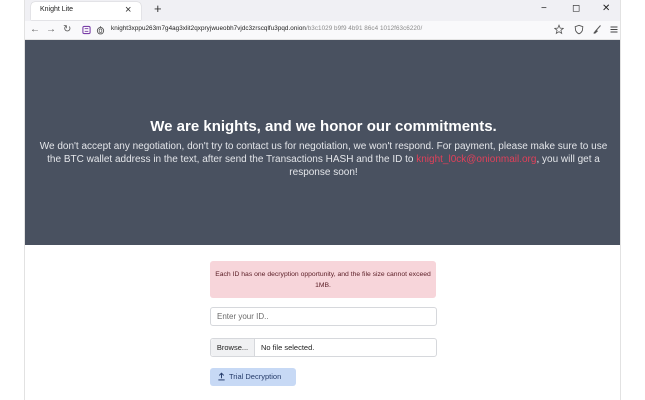 The height and width of the screenshot is (400, 645). Describe the element at coordinates (322, 10) in the screenshot. I see `tab-strip: Knight Lite × + − ◻ ✕` at that location.